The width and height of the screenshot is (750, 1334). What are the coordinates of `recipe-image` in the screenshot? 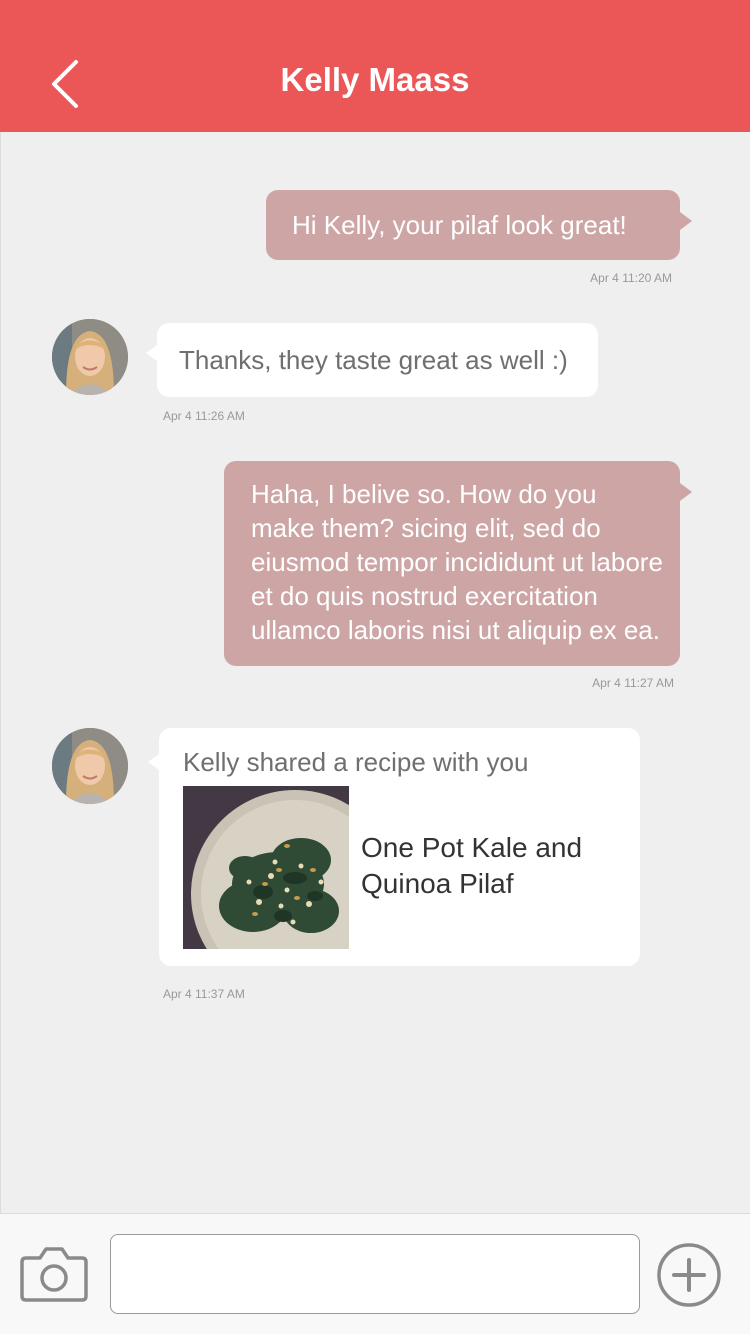 It's located at (266, 867).